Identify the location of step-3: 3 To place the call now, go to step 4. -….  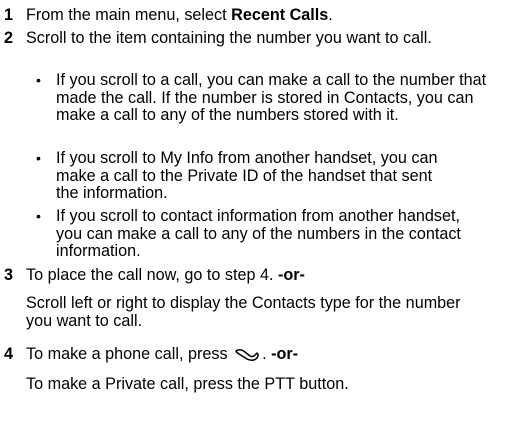
(252, 275).